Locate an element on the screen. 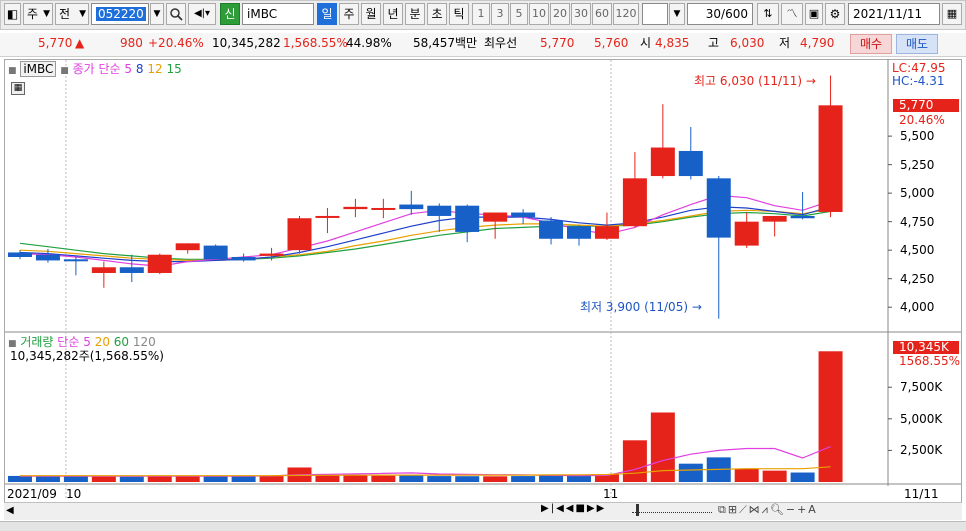 Image resolution: width=966 pixels, height=531 pixels. play-forward-icon: ▶| is located at coordinates (548, 508).